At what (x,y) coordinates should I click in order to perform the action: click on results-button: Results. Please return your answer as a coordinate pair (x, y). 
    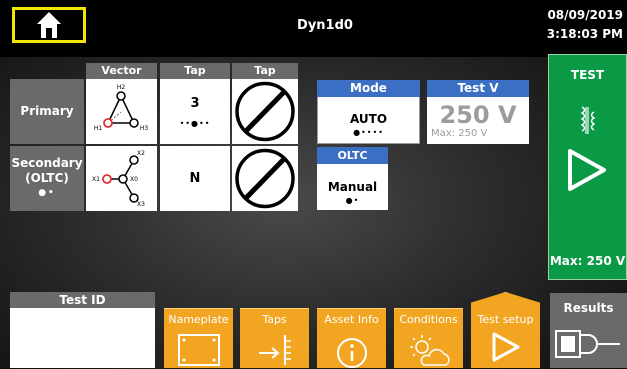
    Looking at the image, I should click on (588, 330).